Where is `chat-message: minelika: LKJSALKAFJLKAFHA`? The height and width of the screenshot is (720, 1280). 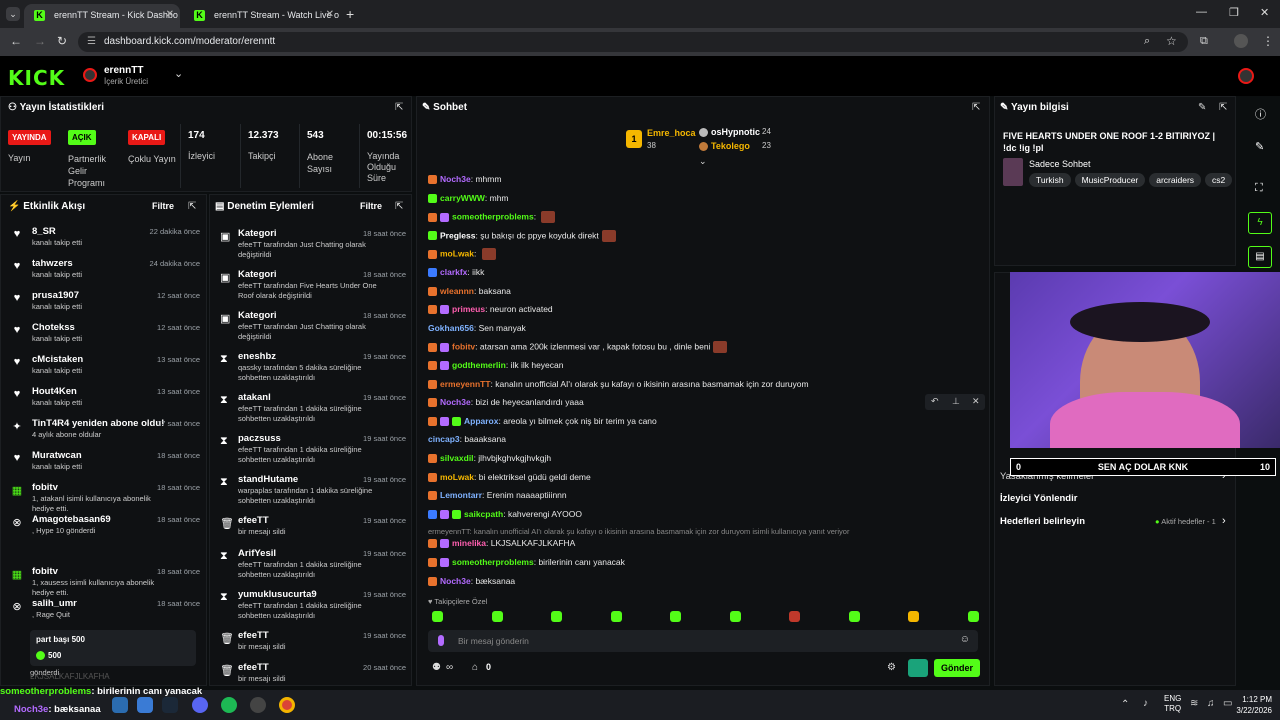
chat-message: minelika: LKJSALKAFJLKAFHA is located at coordinates (698, 546).